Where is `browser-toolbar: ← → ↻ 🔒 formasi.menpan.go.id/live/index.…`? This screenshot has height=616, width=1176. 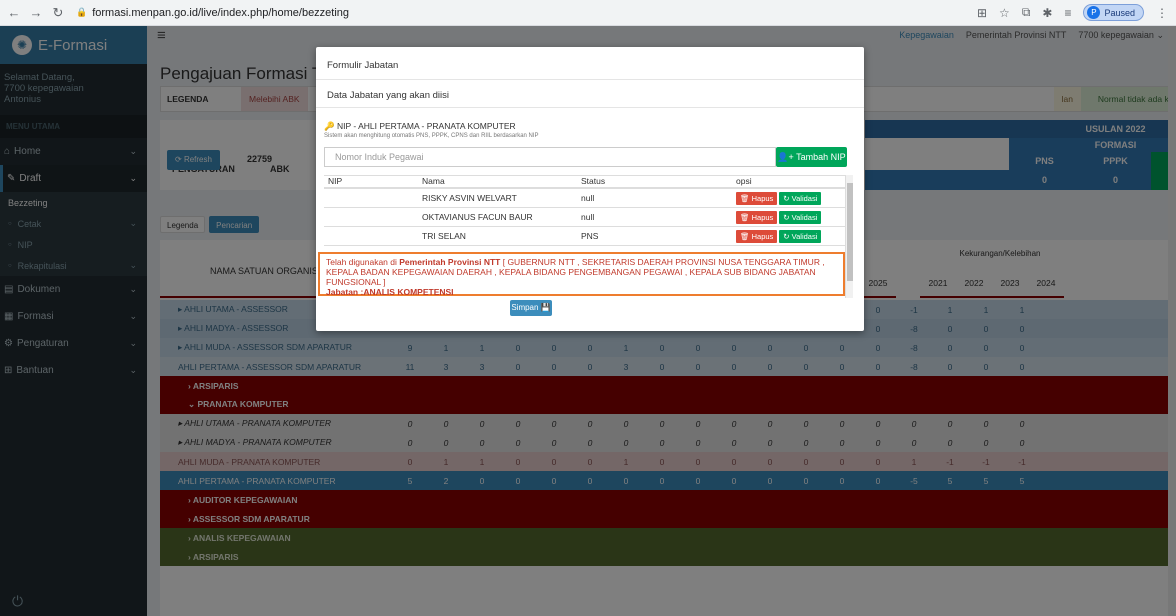
browser-toolbar: ← → ↻ 🔒 formasi.menpan.go.id/live/index.… is located at coordinates (588, 13).